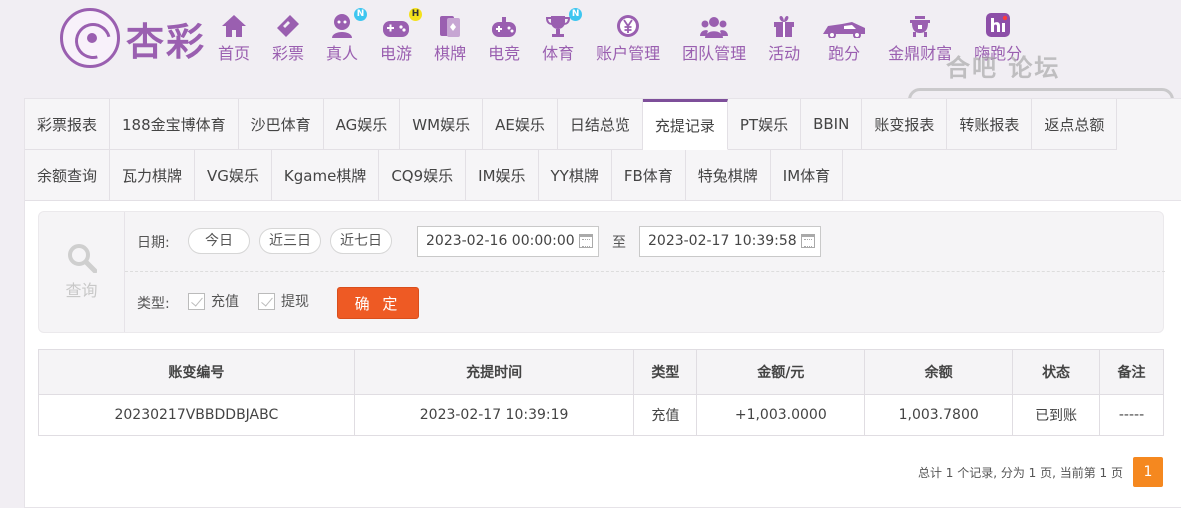 This screenshot has width=1181, height=508. I want to click on tab-rebate-total: 返点总额, so click(1075, 124).